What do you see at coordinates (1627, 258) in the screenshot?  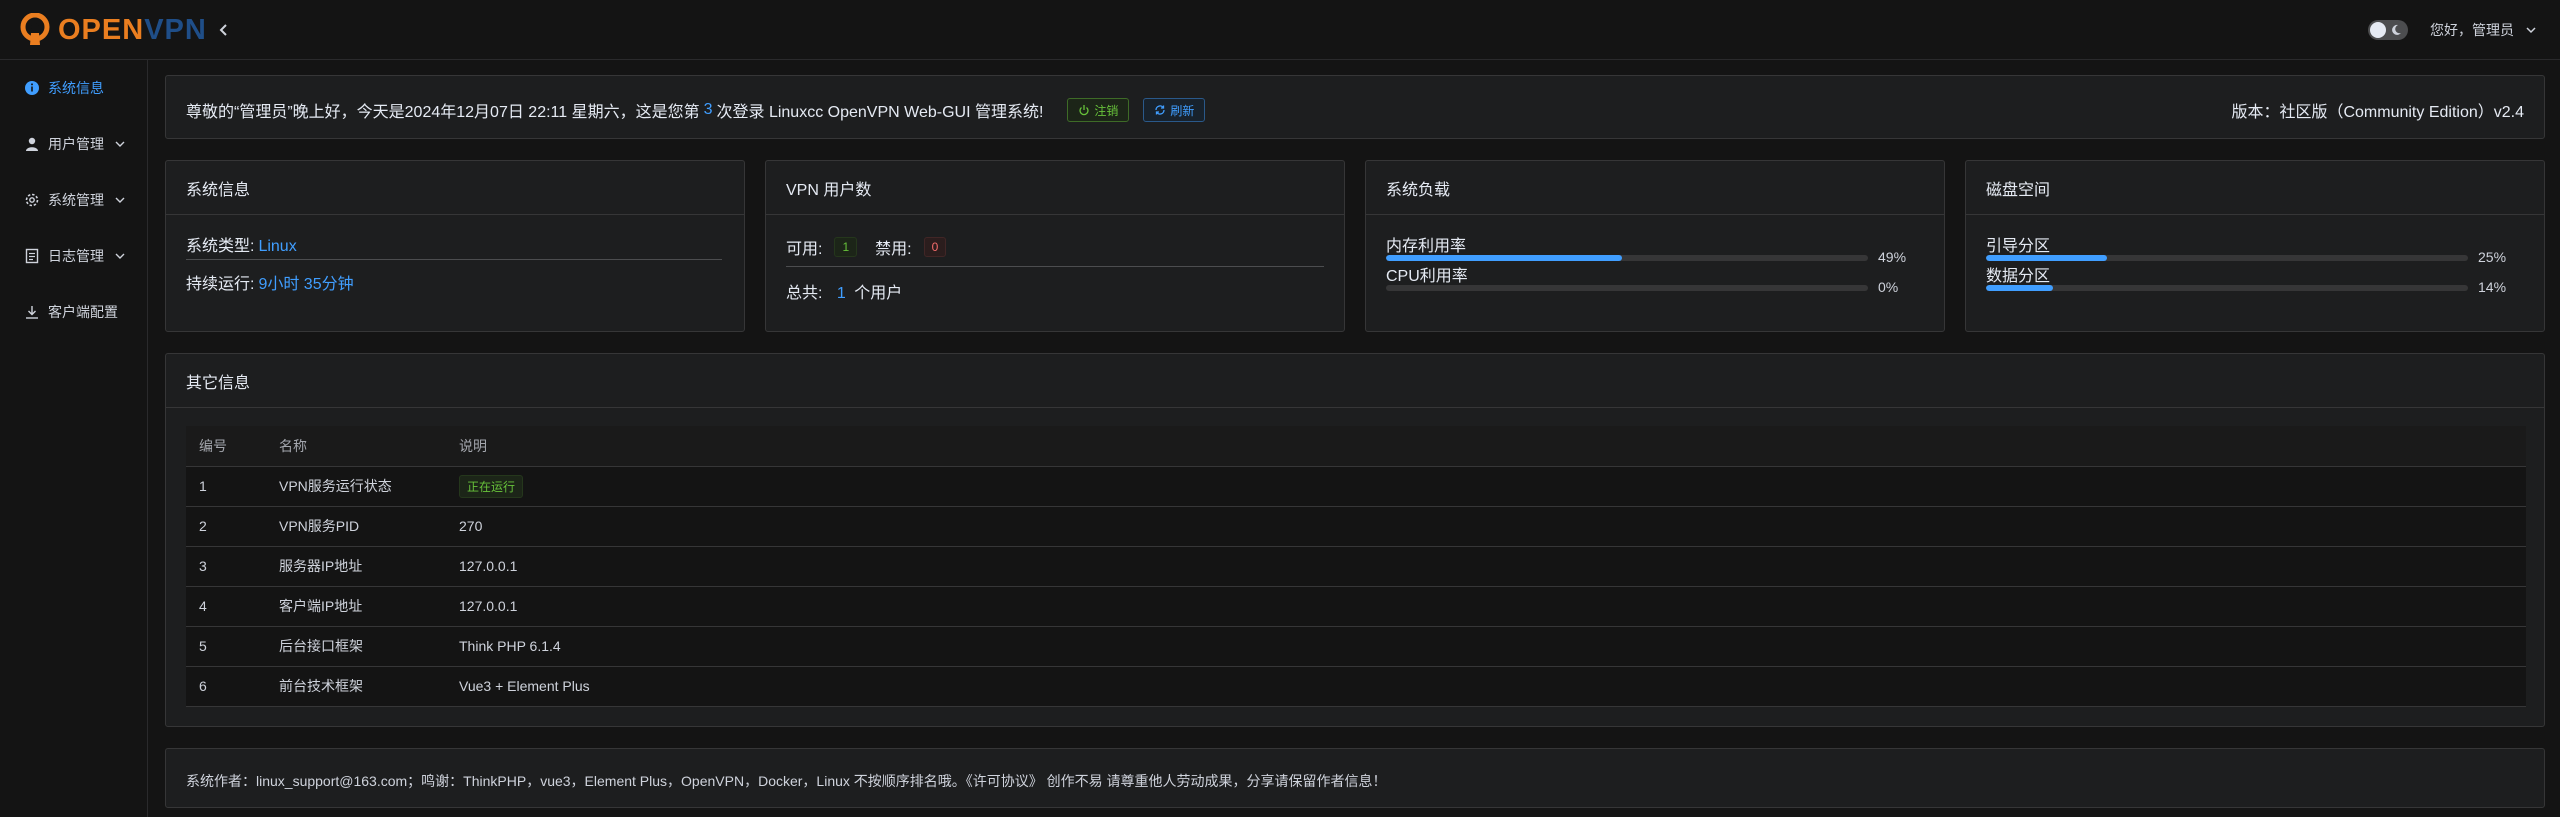 I see `memory-usage-bar` at bounding box center [1627, 258].